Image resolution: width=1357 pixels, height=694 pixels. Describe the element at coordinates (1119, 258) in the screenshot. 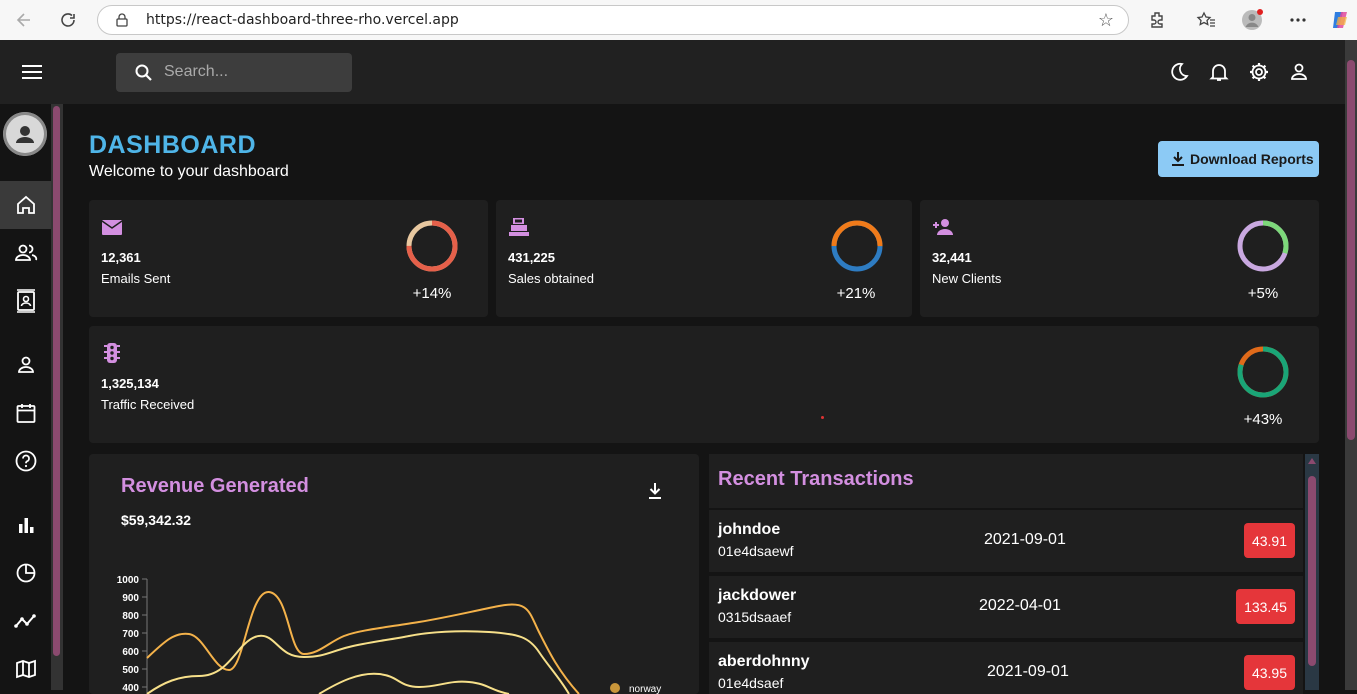

I see `stat-card-clients: 32,441 New Clients +5%` at that location.